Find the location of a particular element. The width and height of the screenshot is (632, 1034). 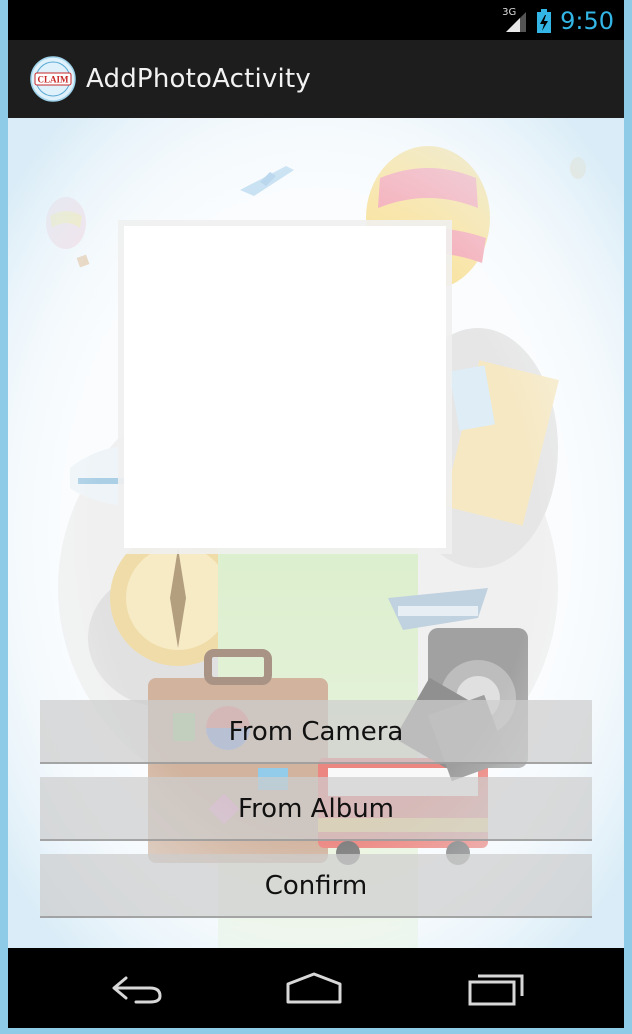

status-bar: 3G 9:50 is located at coordinates (316, 20).